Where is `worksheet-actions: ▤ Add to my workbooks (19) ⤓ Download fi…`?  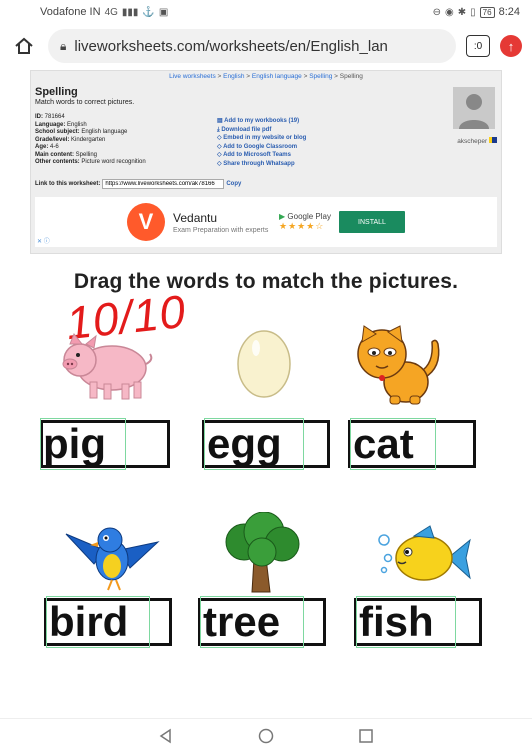
worksheet-actions: ▤ Add to my workbooks (19) ⤓ Download fi… is located at coordinates (261, 142).